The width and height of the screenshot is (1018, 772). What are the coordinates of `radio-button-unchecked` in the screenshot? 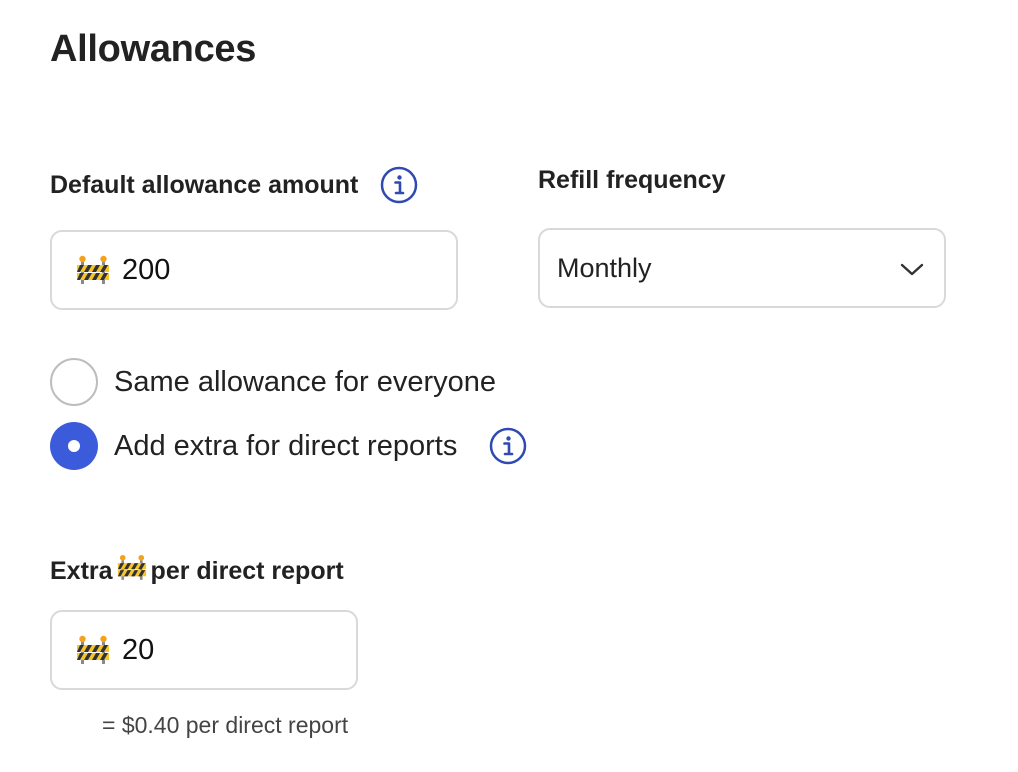 It's located at (74, 382).